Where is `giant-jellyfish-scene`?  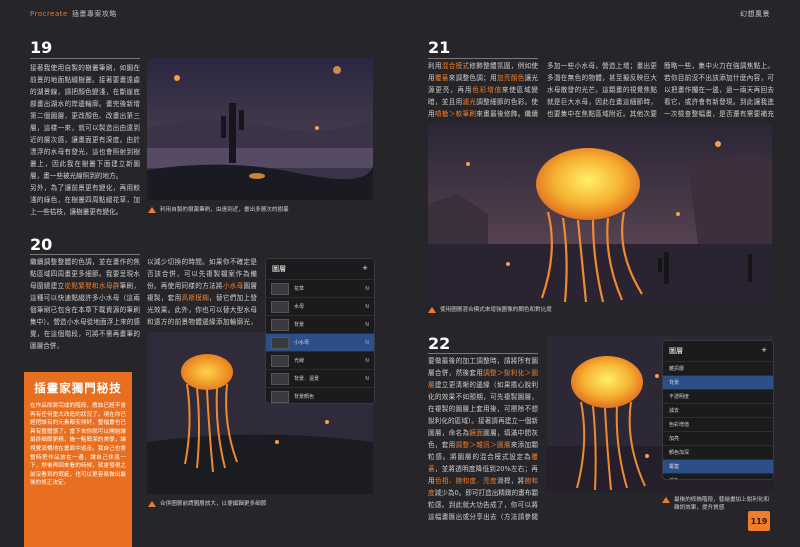 giant-jellyfish-scene is located at coordinates (600, 213).